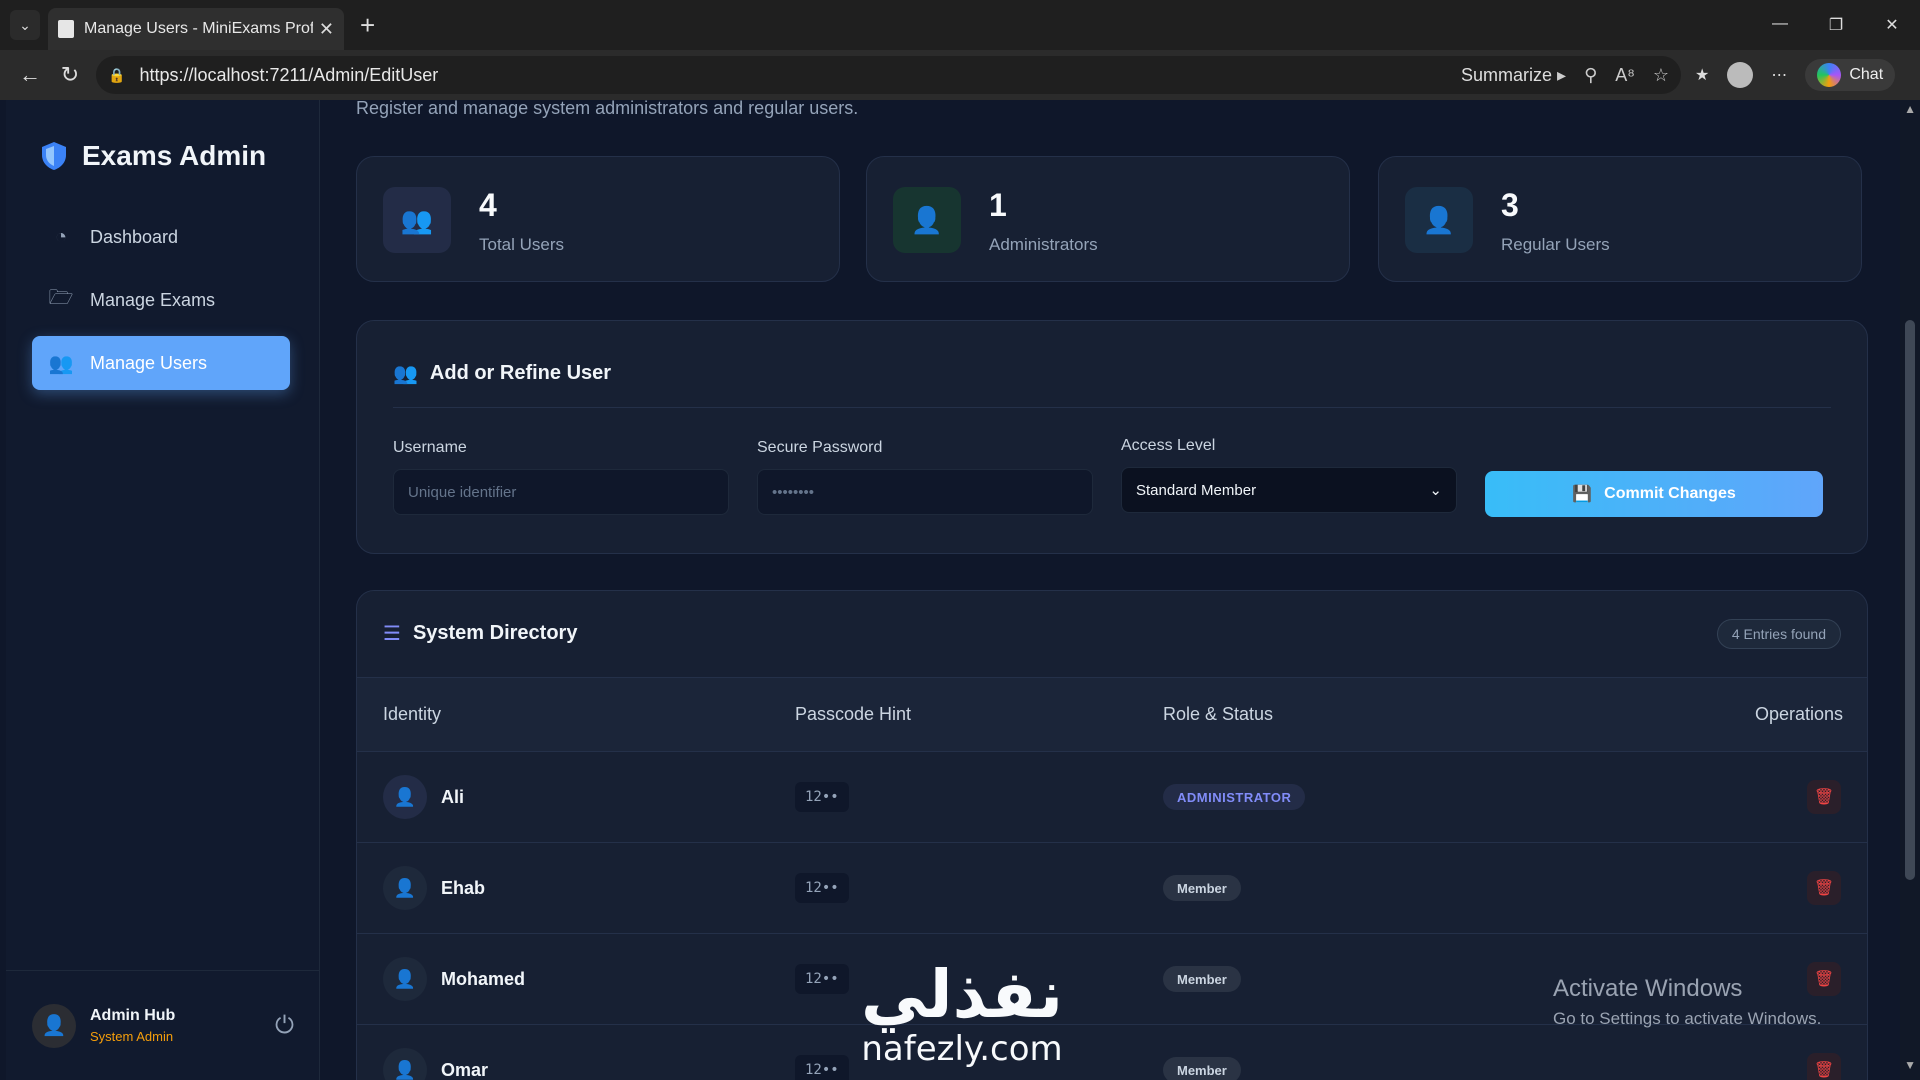 The height and width of the screenshot is (1080, 1920). Describe the element at coordinates (61, 236) in the screenshot. I see `pie-chart-icon: ◔` at that location.